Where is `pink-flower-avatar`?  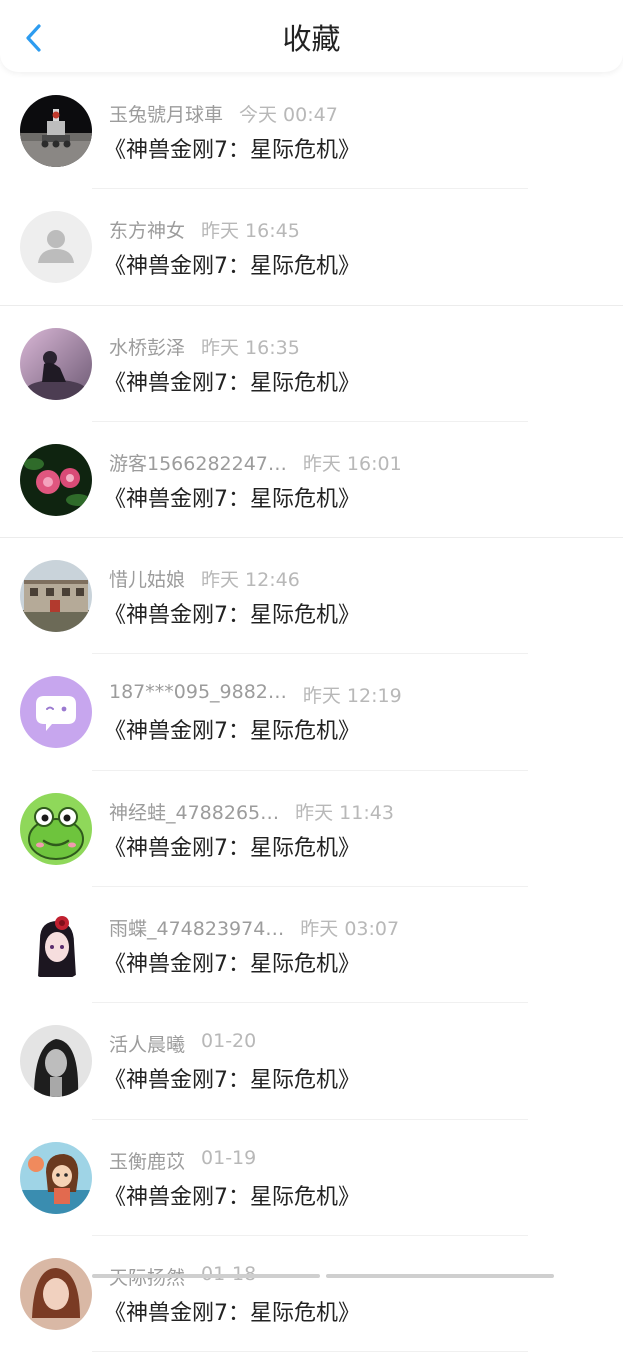
pink-flower-avatar is located at coordinates (56, 479).